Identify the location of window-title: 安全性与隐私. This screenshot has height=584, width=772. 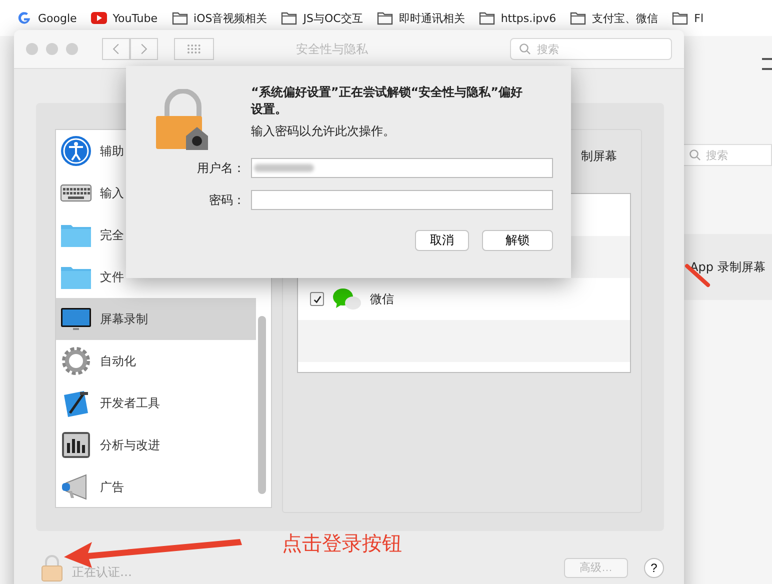
(332, 49).